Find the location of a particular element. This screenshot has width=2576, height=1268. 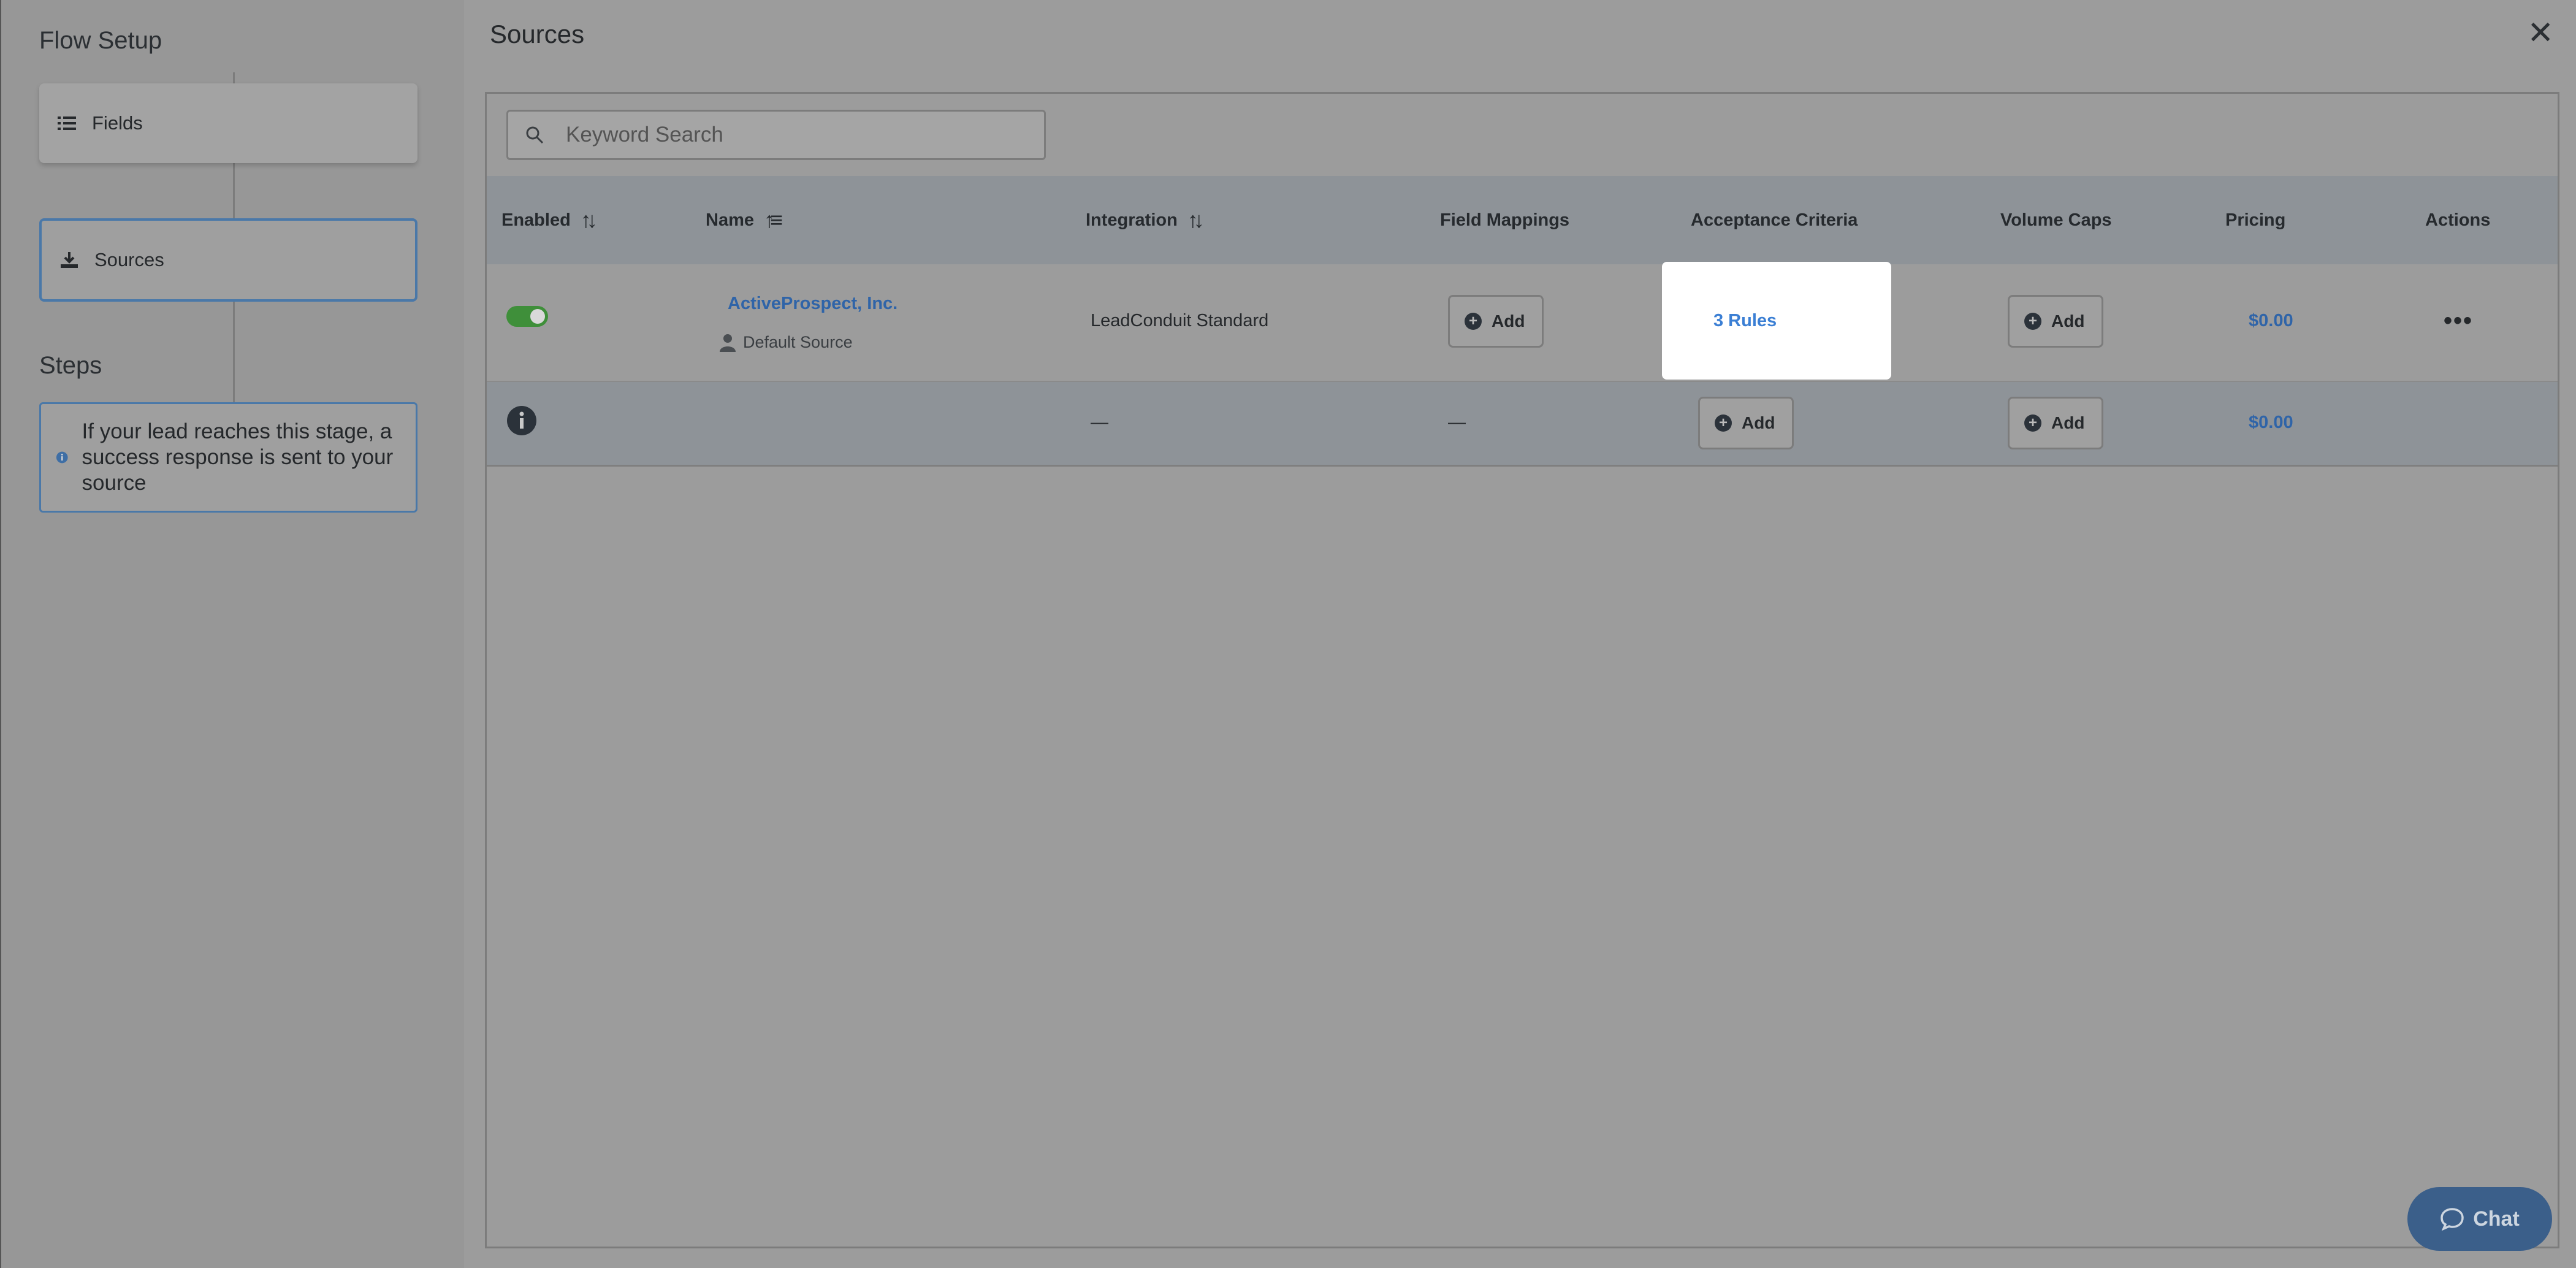

sidebar-item-fields: Fields is located at coordinates (228, 123).